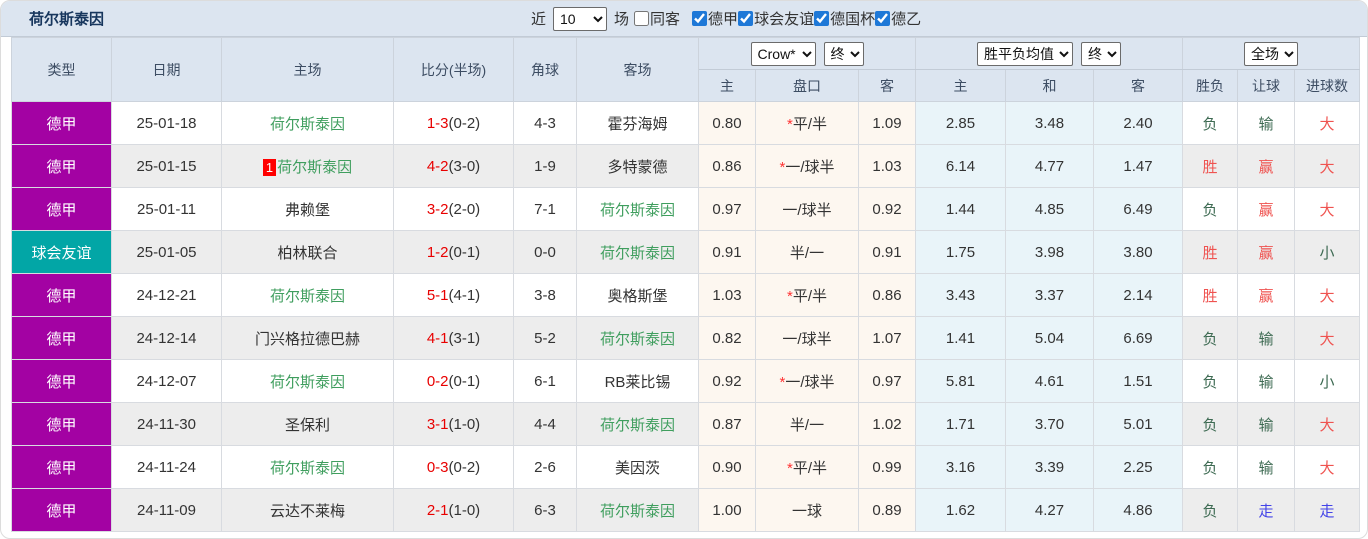 This screenshot has height=539, width=1368. I want to click on handicap-group-header: Crow* 终, so click(807, 53).